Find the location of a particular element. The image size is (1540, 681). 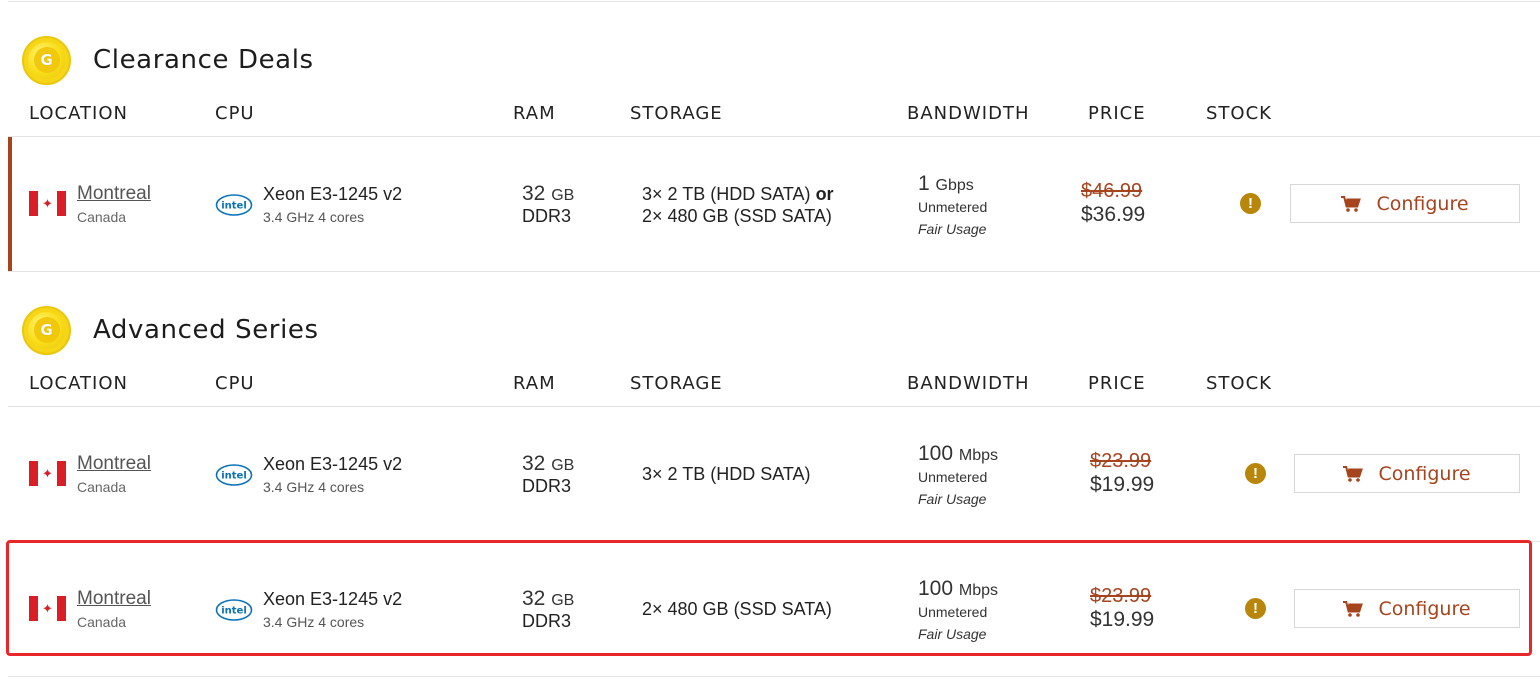

price-original: $46.99 is located at coordinates (1112, 191).